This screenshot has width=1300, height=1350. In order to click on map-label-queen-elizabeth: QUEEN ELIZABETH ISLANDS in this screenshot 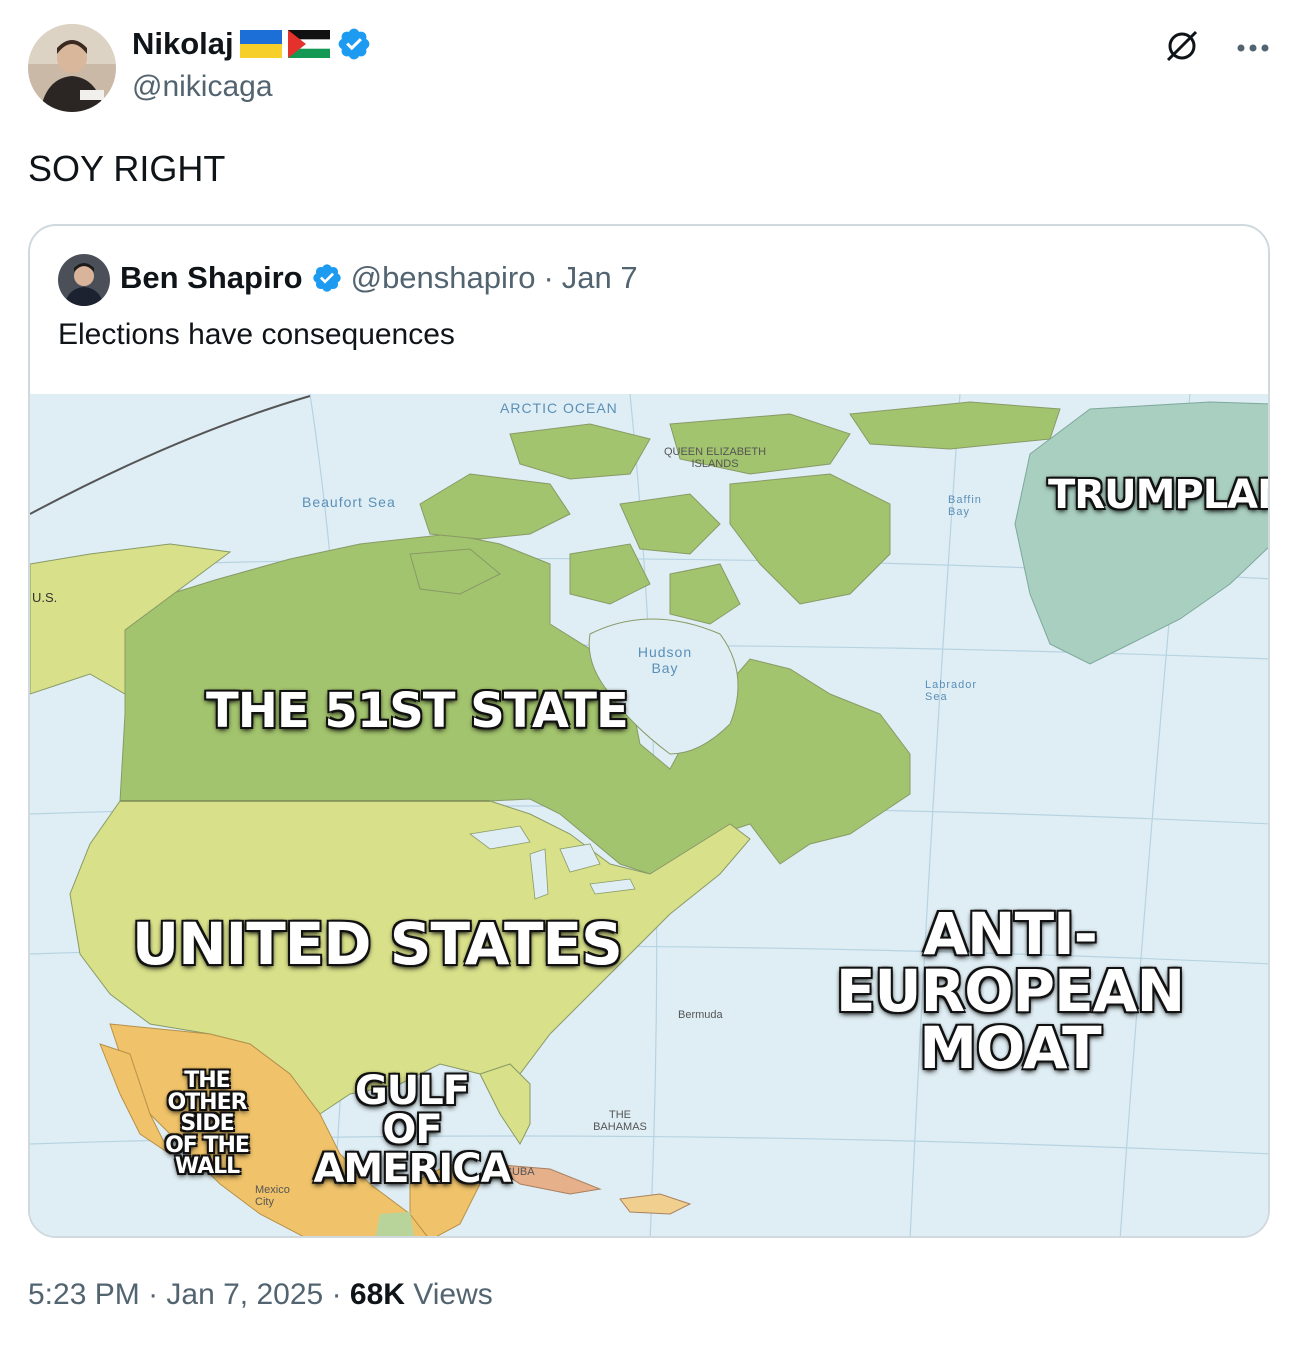, I will do `click(715, 458)`.